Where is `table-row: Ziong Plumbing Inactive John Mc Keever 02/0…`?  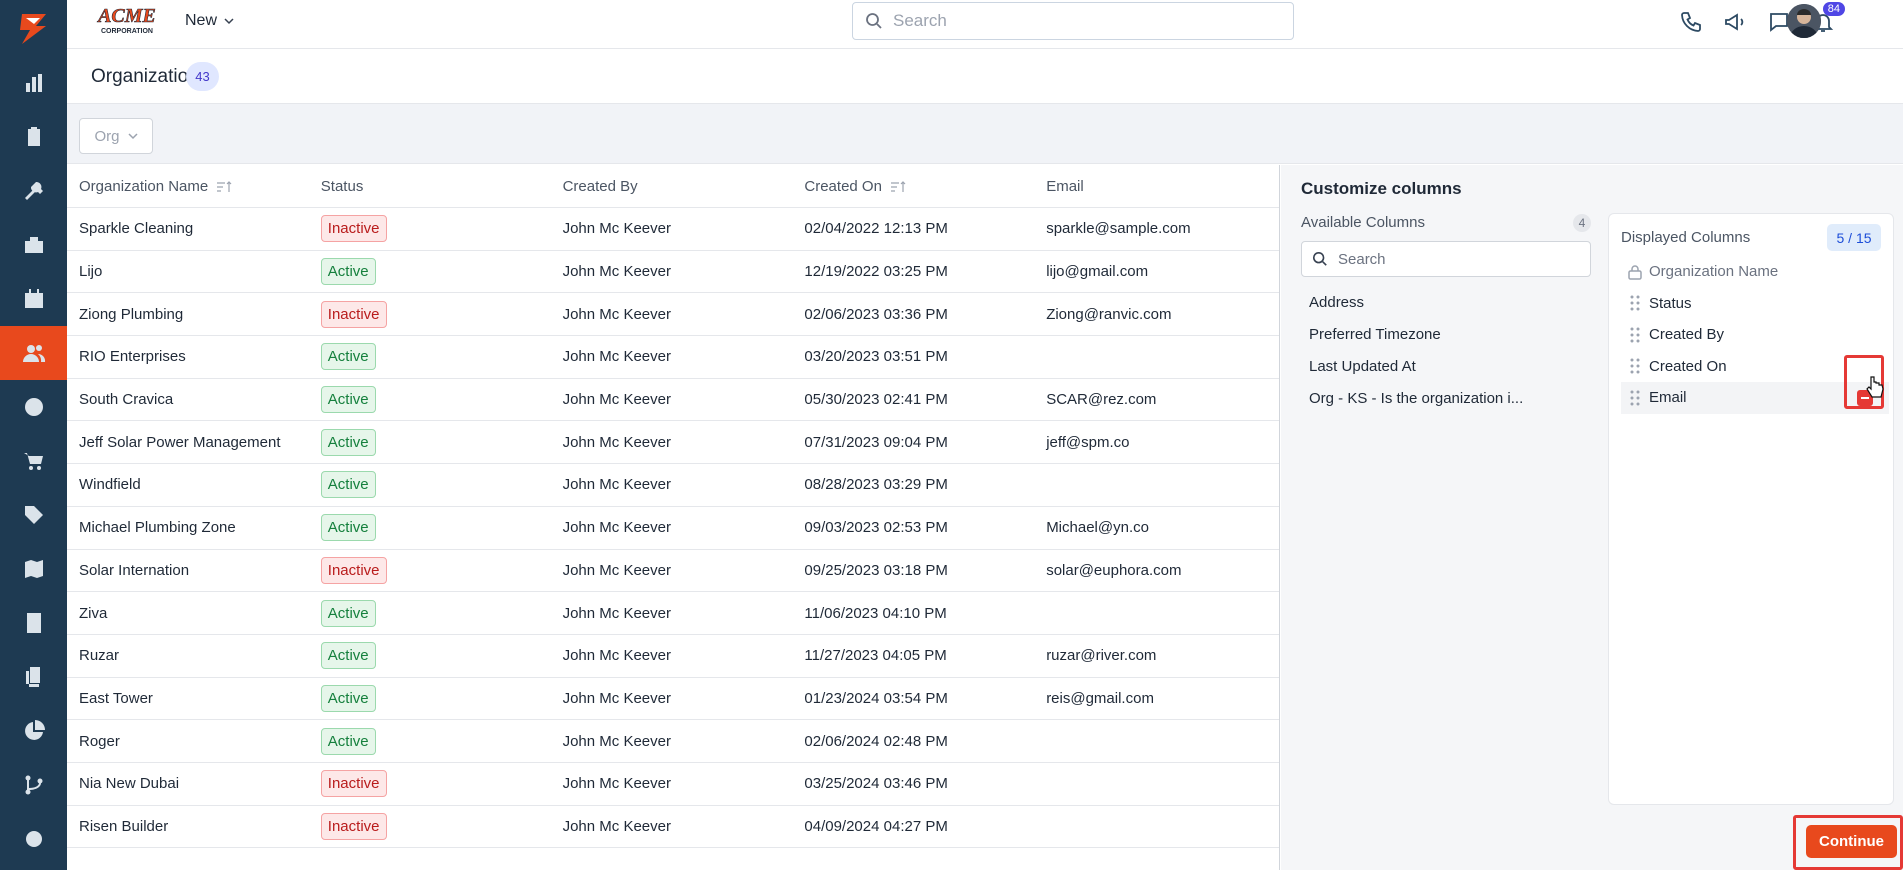
table-row: Ziong Plumbing Inactive John Mc Keever 02/0… is located at coordinates (673, 315).